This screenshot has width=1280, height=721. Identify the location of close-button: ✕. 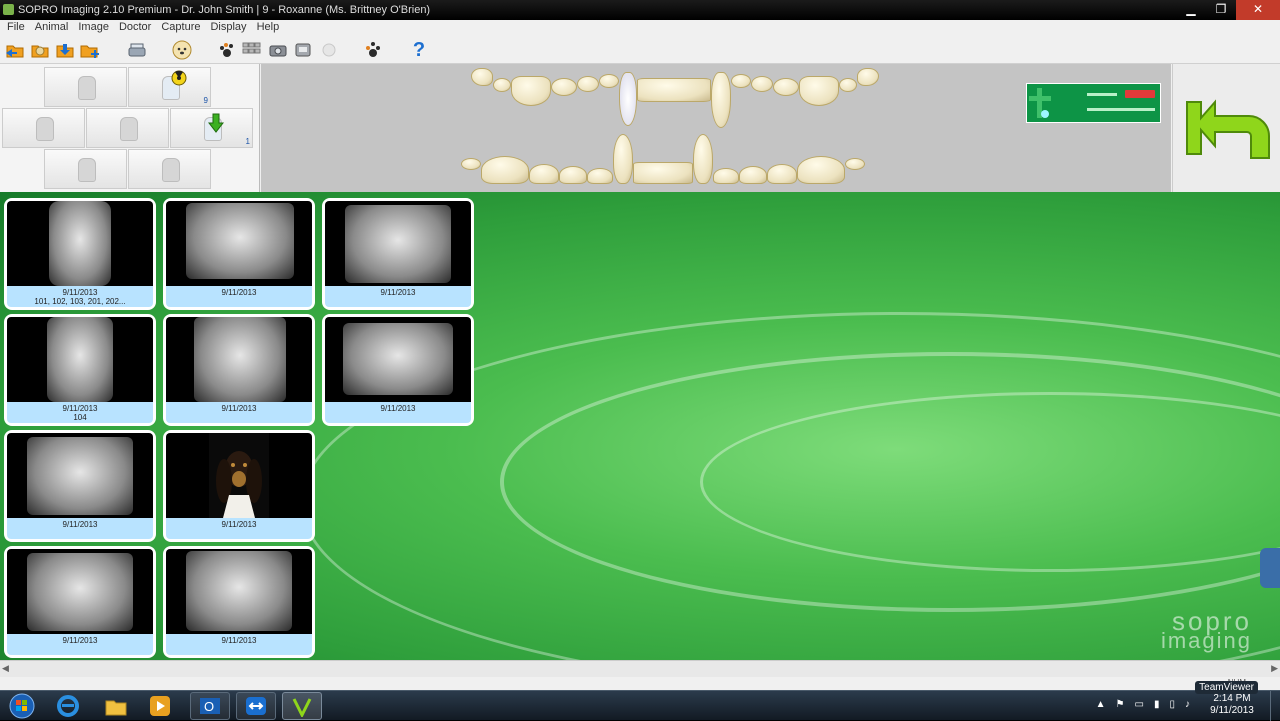
(1258, 10).